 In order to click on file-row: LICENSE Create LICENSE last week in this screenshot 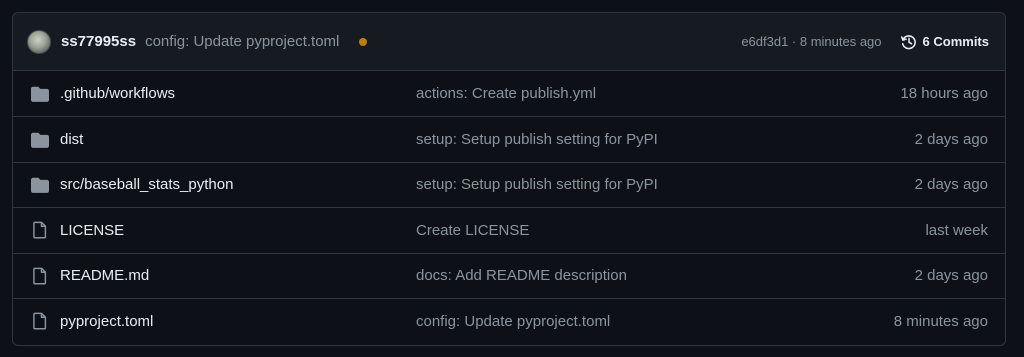, I will do `click(509, 229)`.